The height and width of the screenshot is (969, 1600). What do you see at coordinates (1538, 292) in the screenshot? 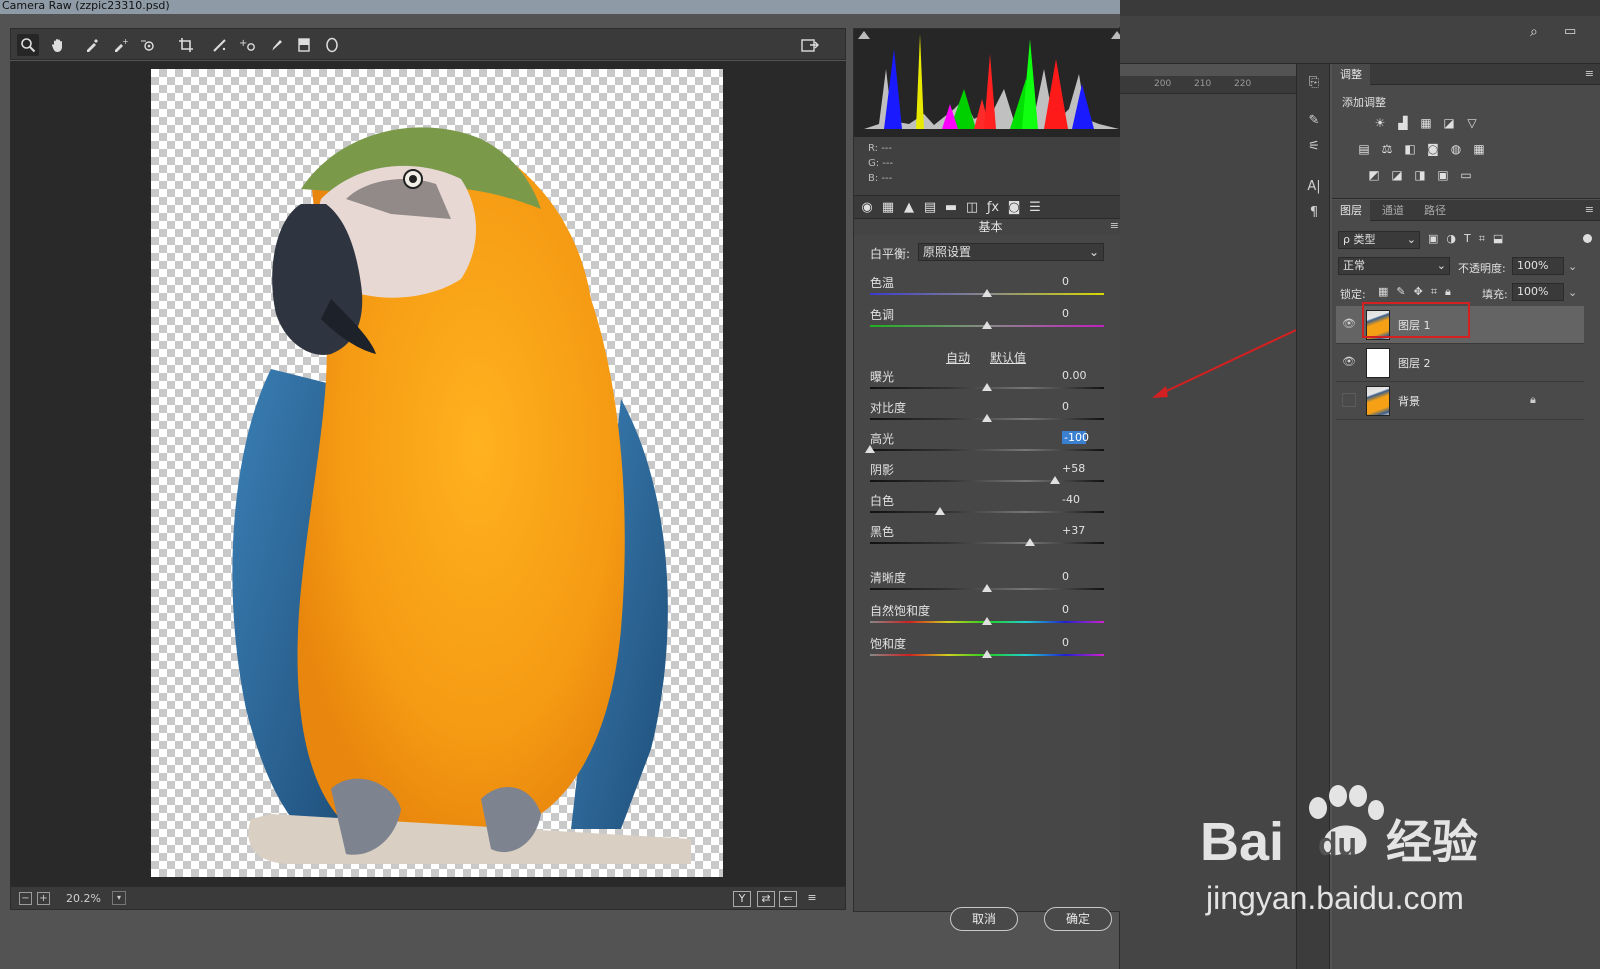
I see `fill-input: 100%` at bounding box center [1538, 292].